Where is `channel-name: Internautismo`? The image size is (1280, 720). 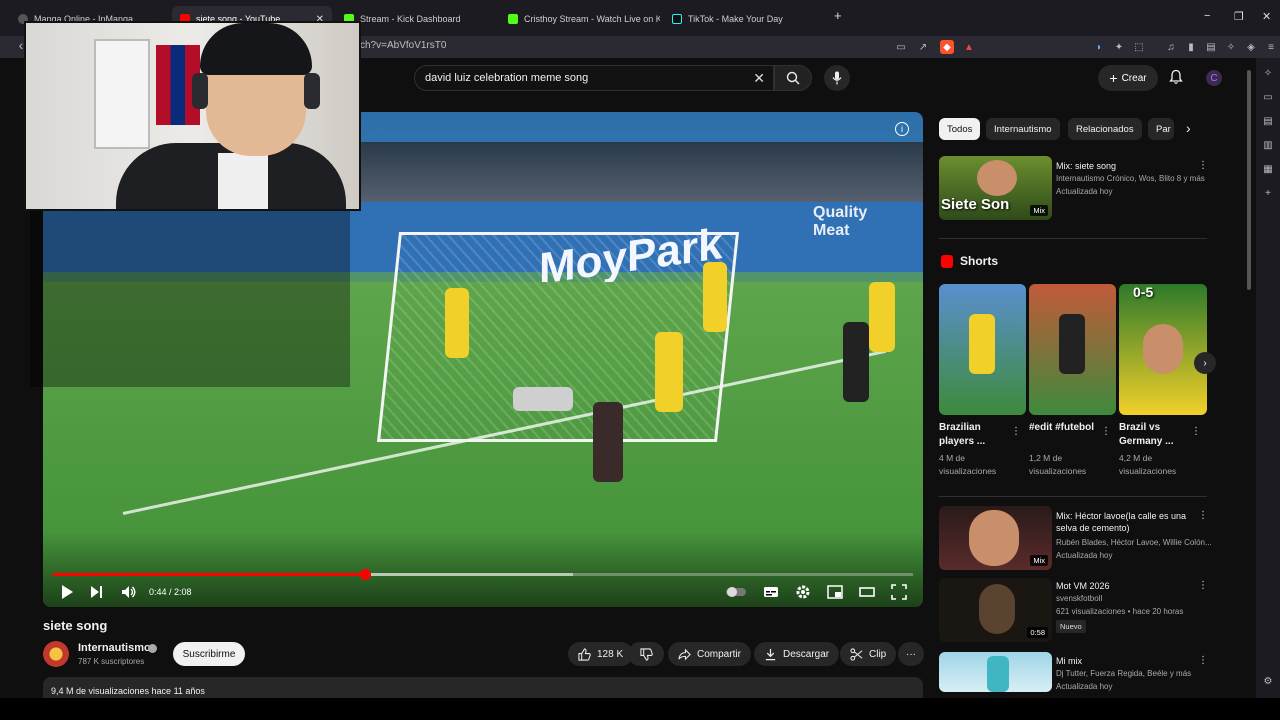 channel-name: Internautismo is located at coordinates (114, 648).